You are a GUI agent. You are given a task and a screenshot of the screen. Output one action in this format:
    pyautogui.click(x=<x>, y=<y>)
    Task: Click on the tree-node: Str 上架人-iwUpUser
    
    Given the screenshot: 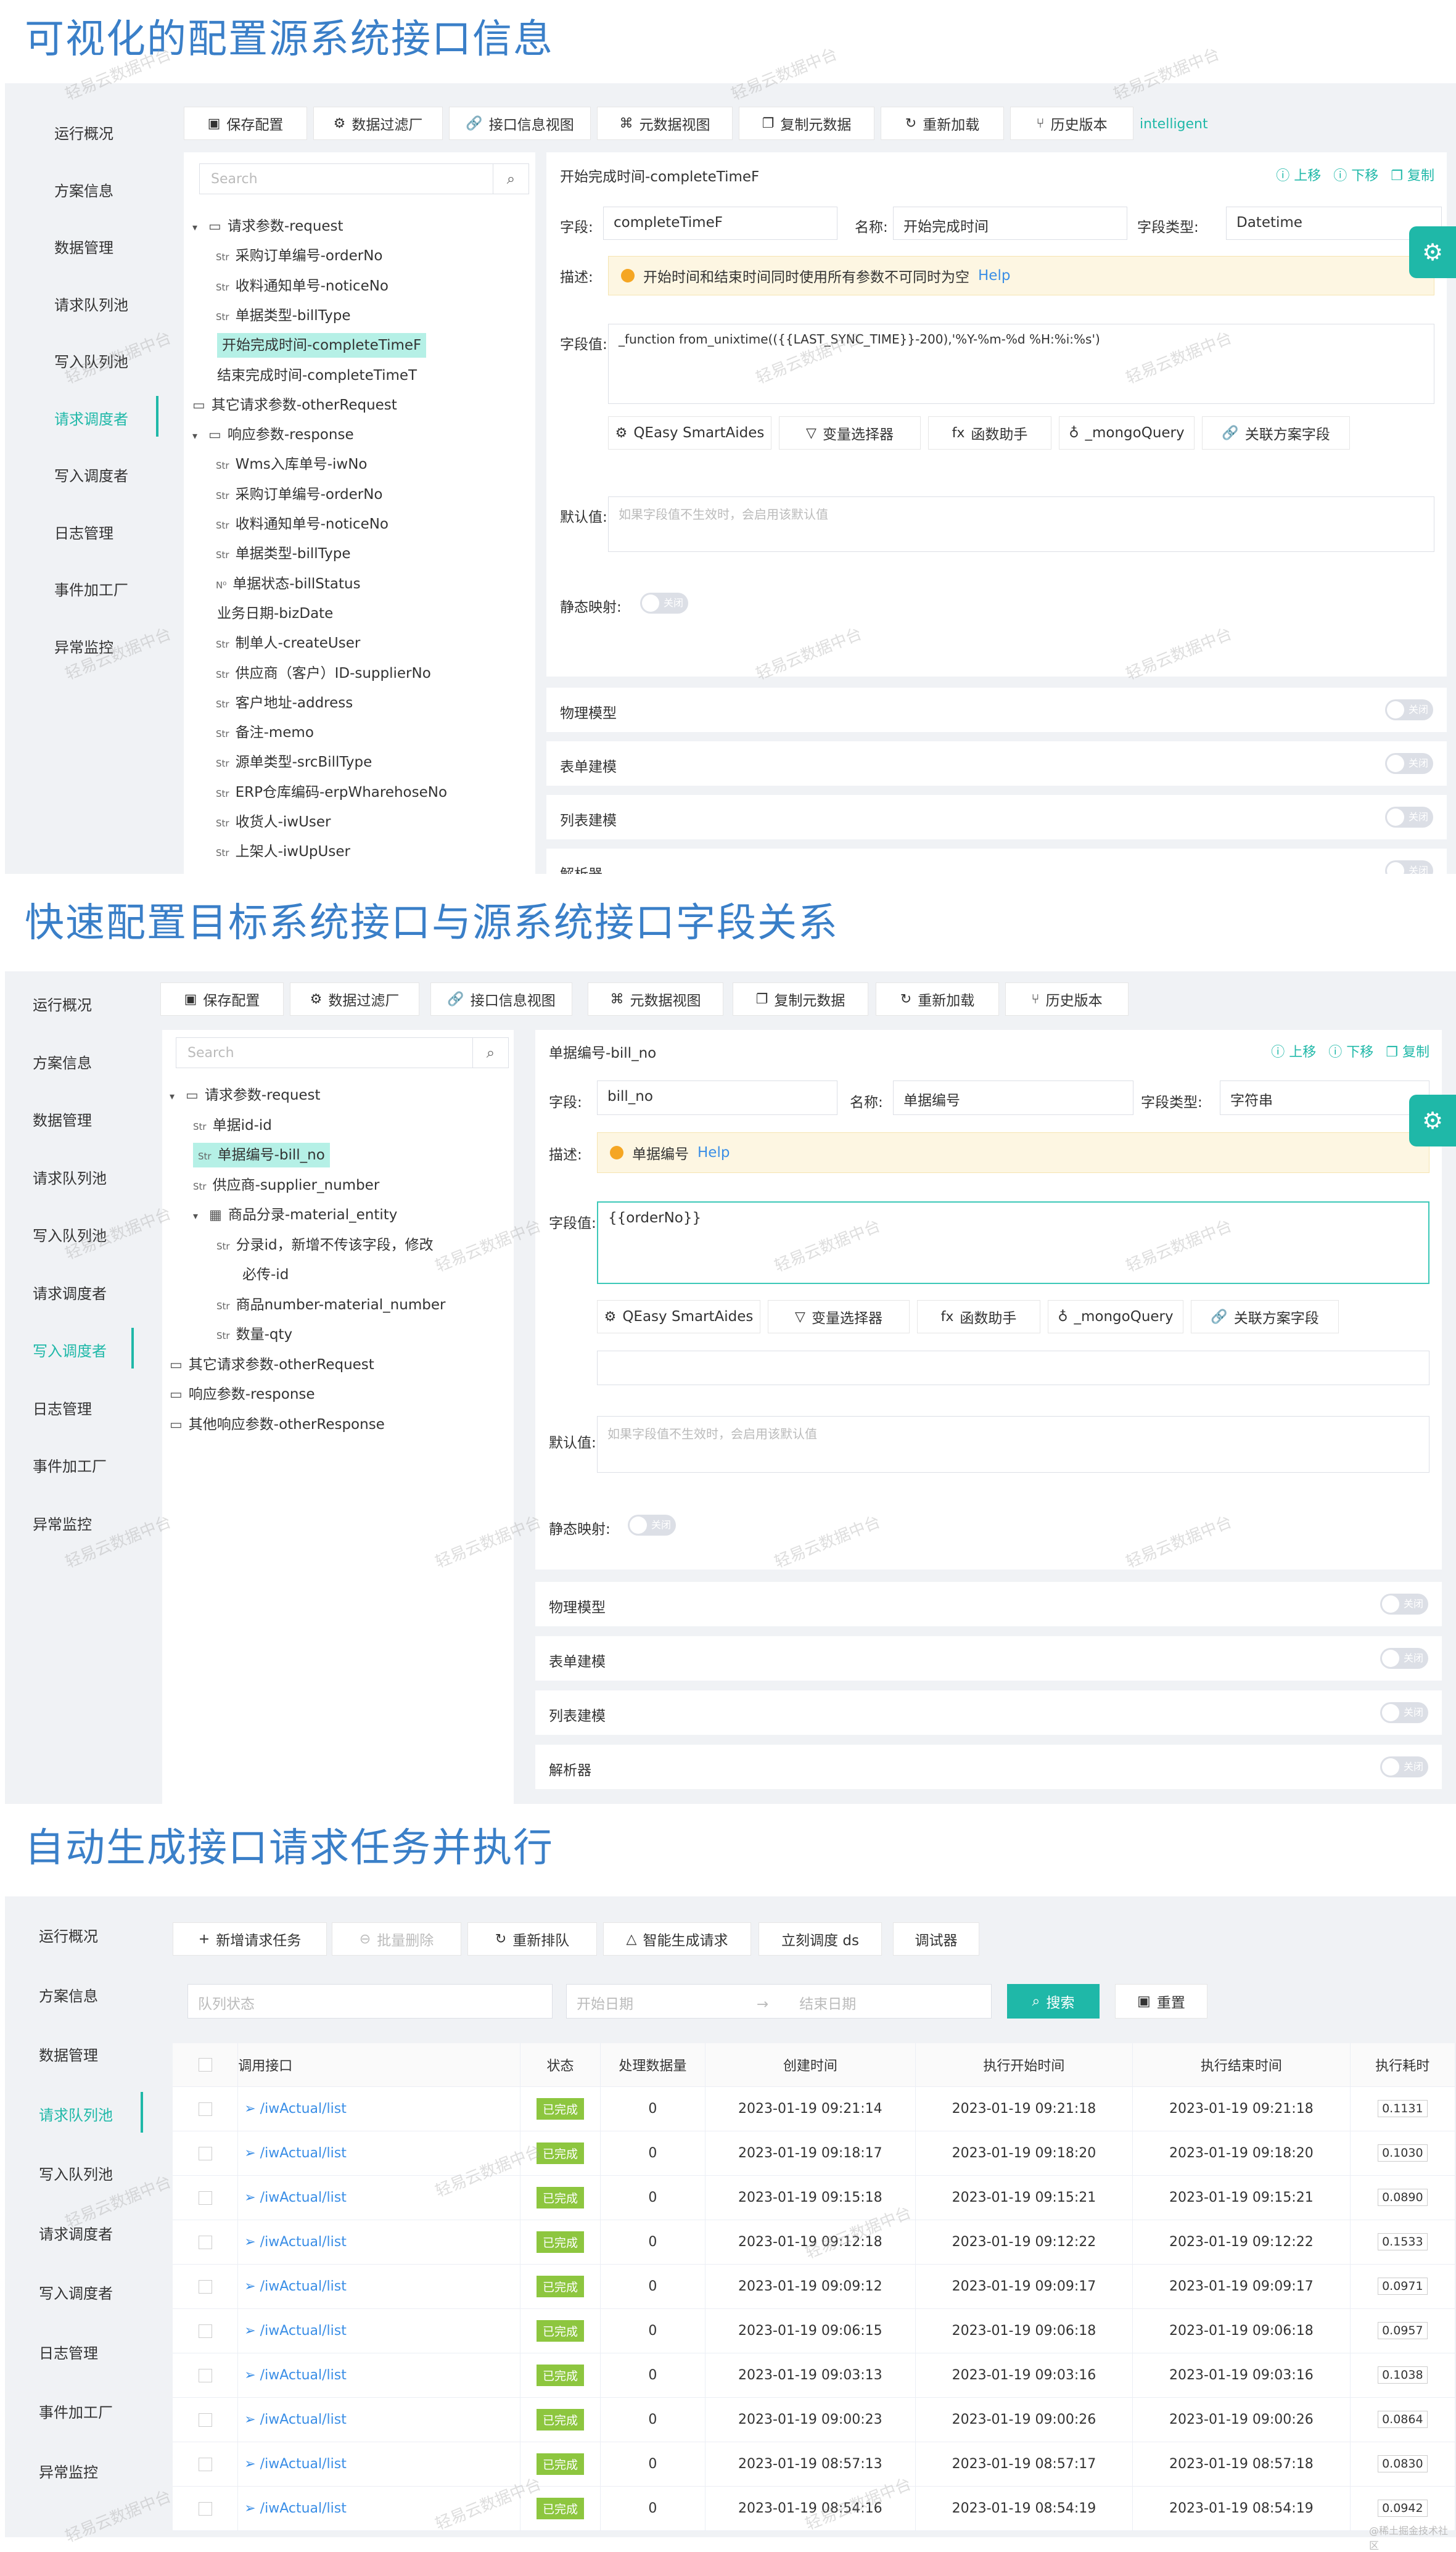 What is the action you would take?
    pyautogui.click(x=283, y=851)
    